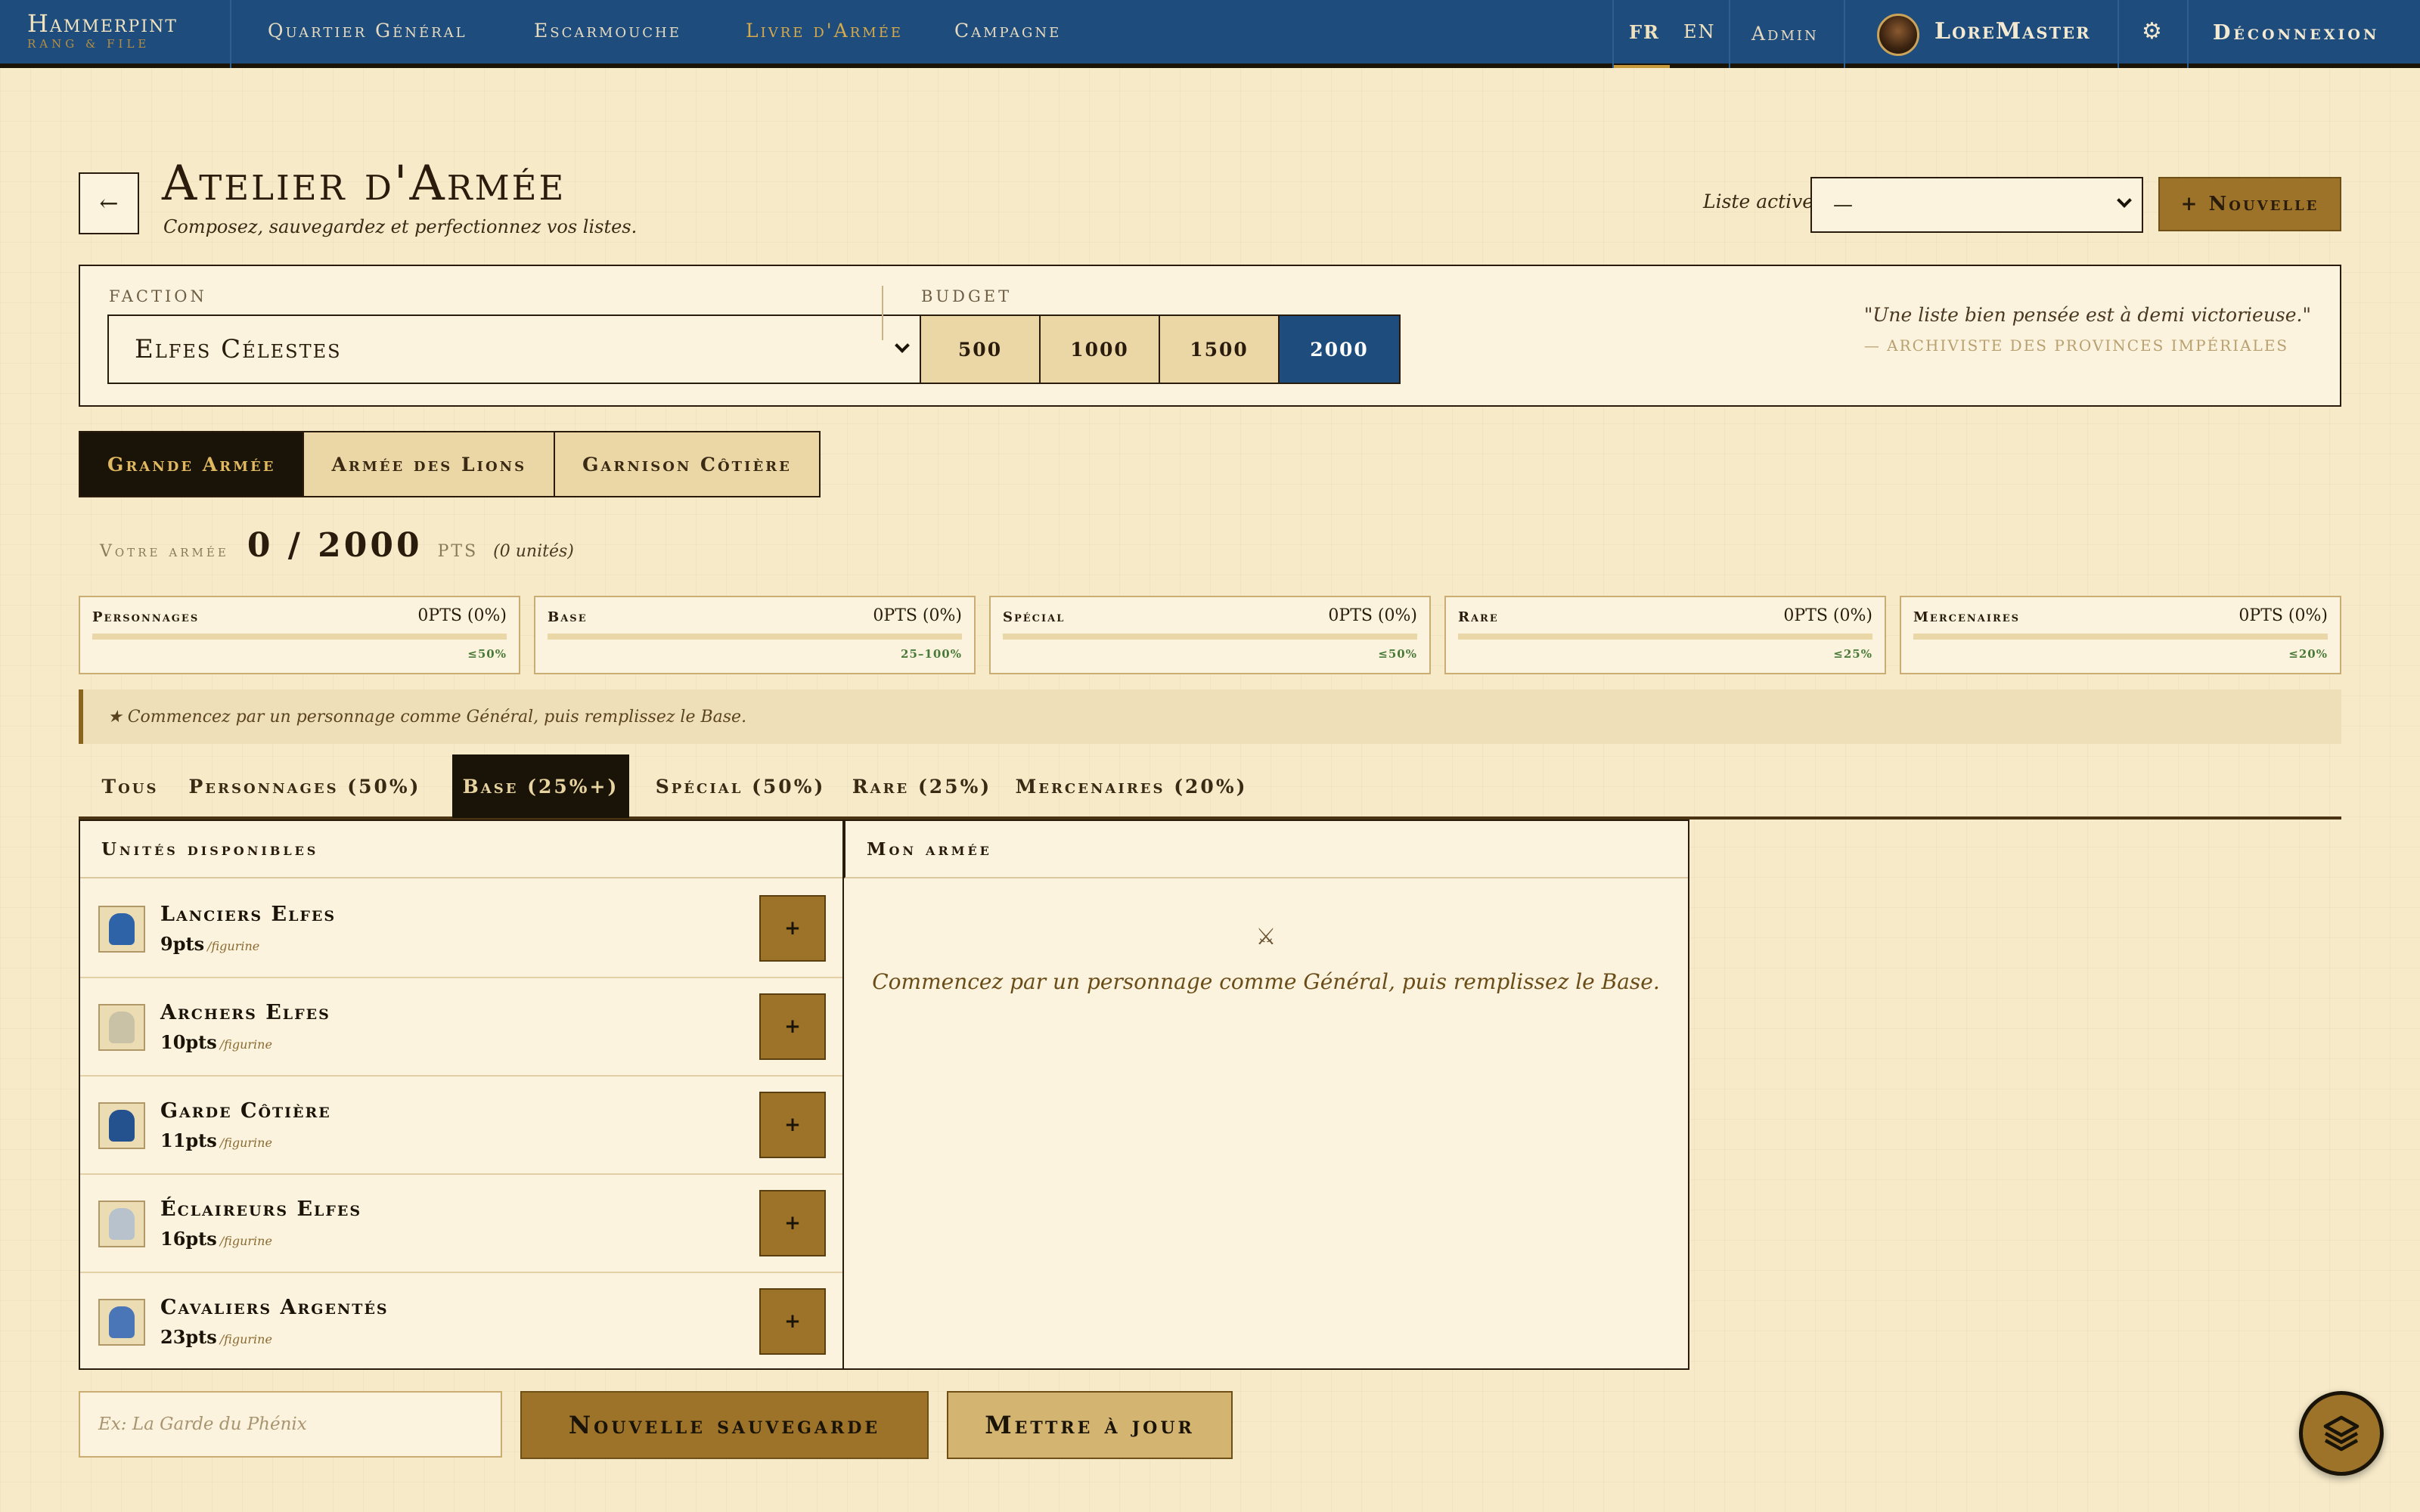 This screenshot has width=2420, height=1512. I want to click on unit-row: Lanciers Elfes 9pts/figurine +, so click(461, 929).